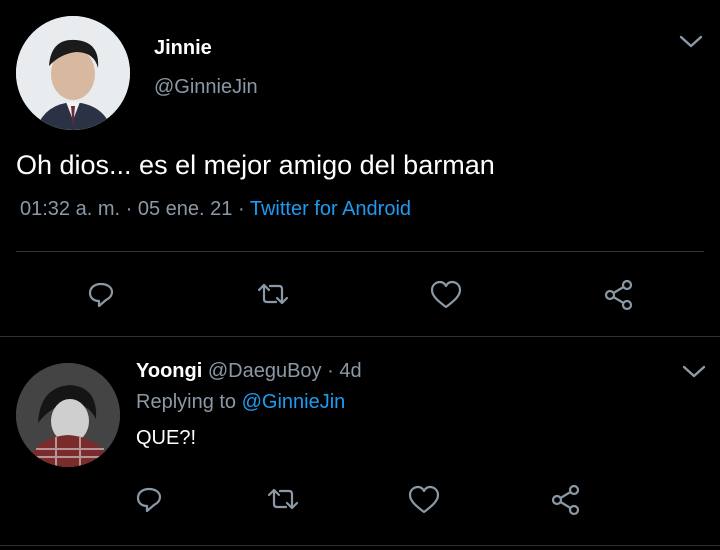 The height and width of the screenshot is (550, 720). What do you see at coordinates (183, 48) in the screenshot?
I see `display-name: Jinnie` at bounding box center [183, 48].